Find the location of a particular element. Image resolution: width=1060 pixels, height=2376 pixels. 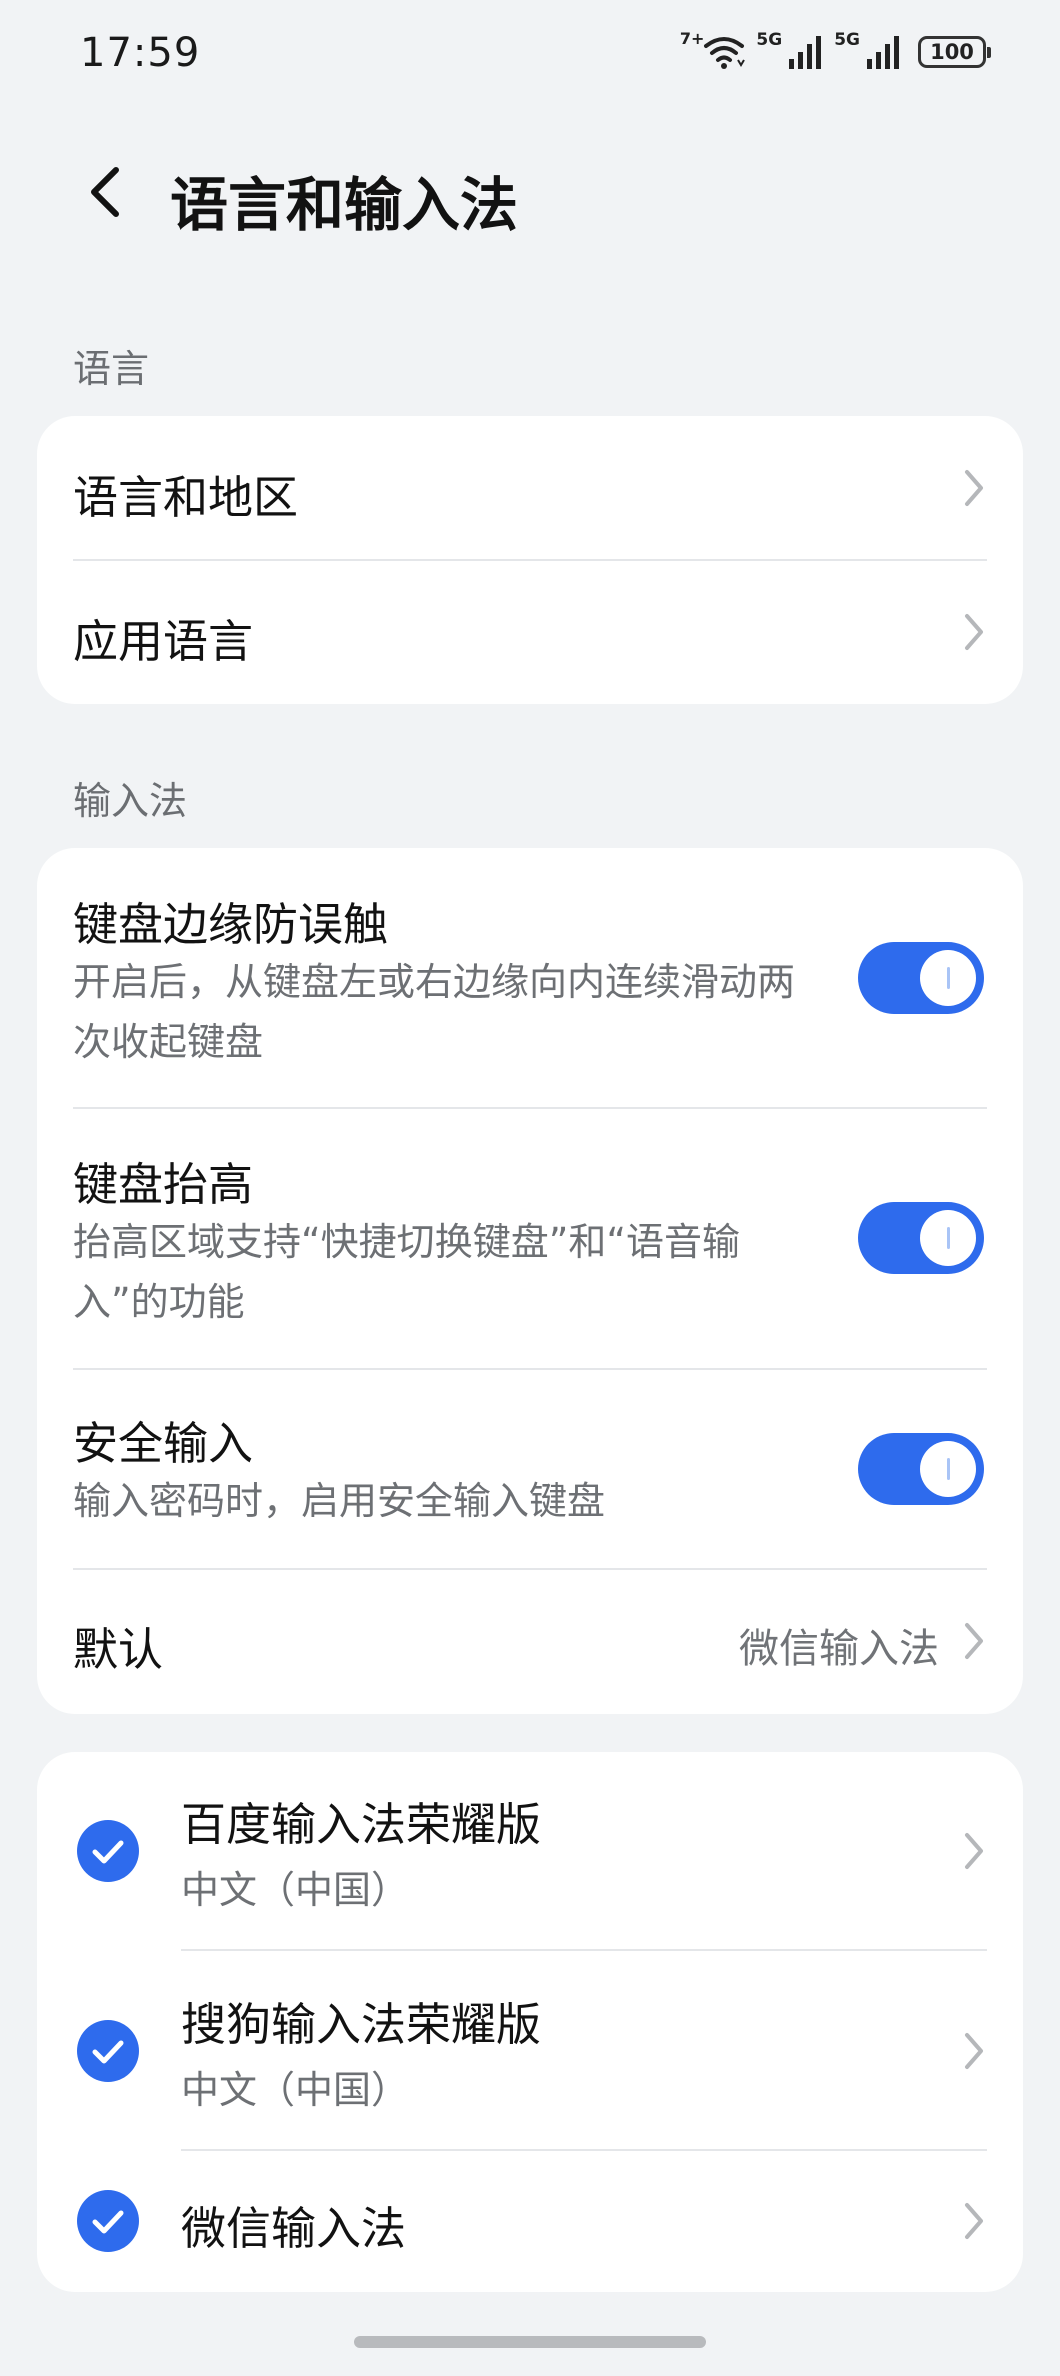

row-title: 默认 is located at coordinates (118, 1649).